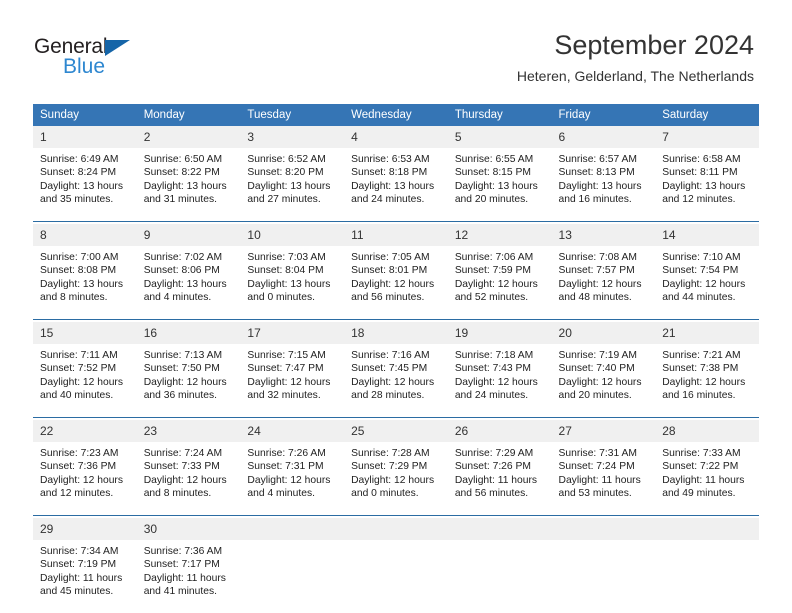 The width and height of the screenshot is (792, 613). I want to click on day-number: 26, so click(499, 431).